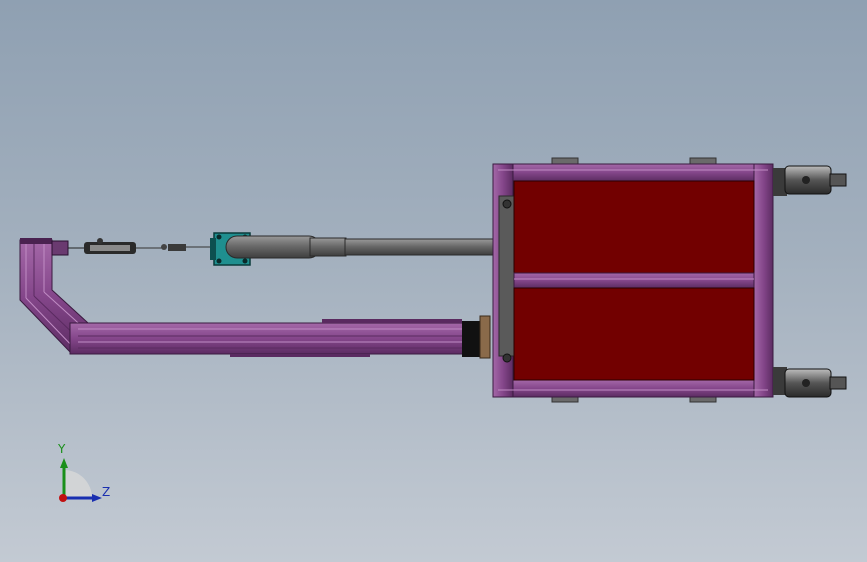  Describe the element at coordinates (634, 227) in the screenshot. I see `cargo-panel-top` at that location.